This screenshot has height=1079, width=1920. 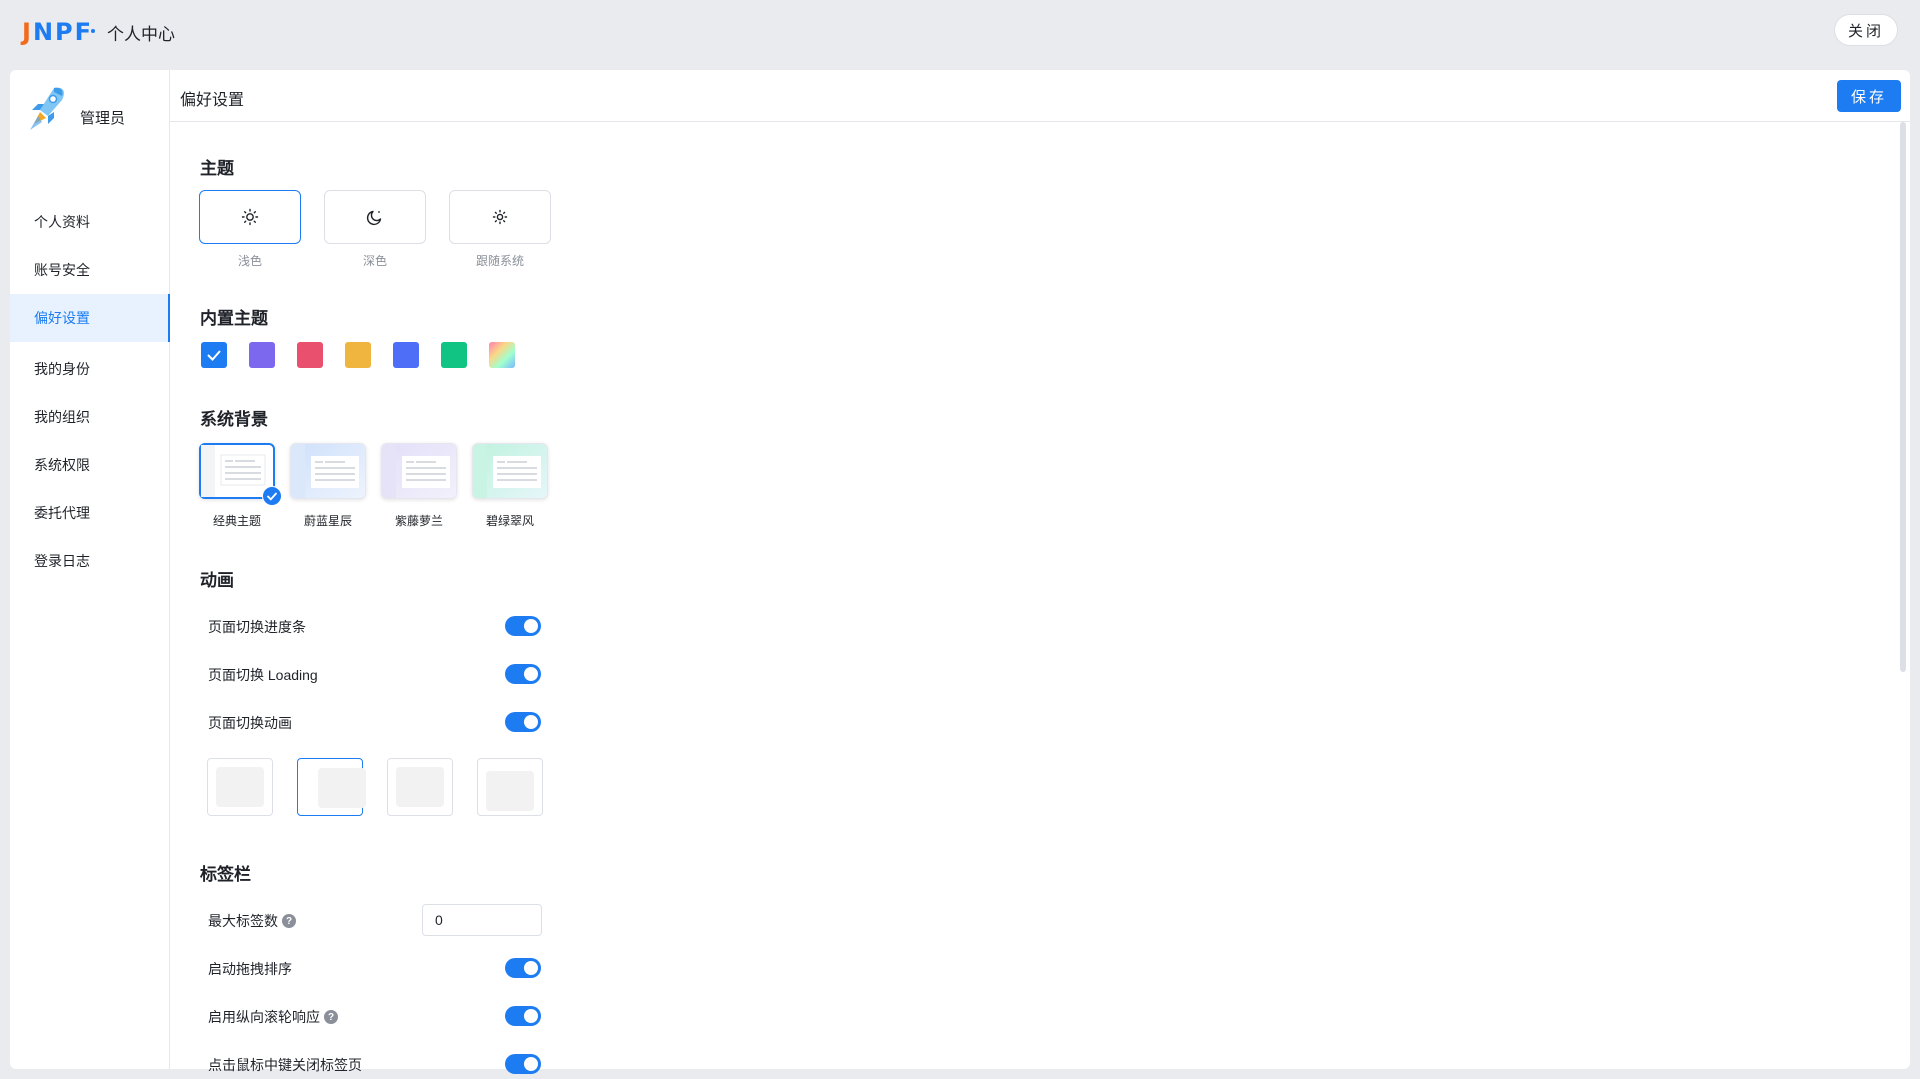 I want to click on background-wisteria-label: 紫藤萝兰, so click(x=418, y=521).